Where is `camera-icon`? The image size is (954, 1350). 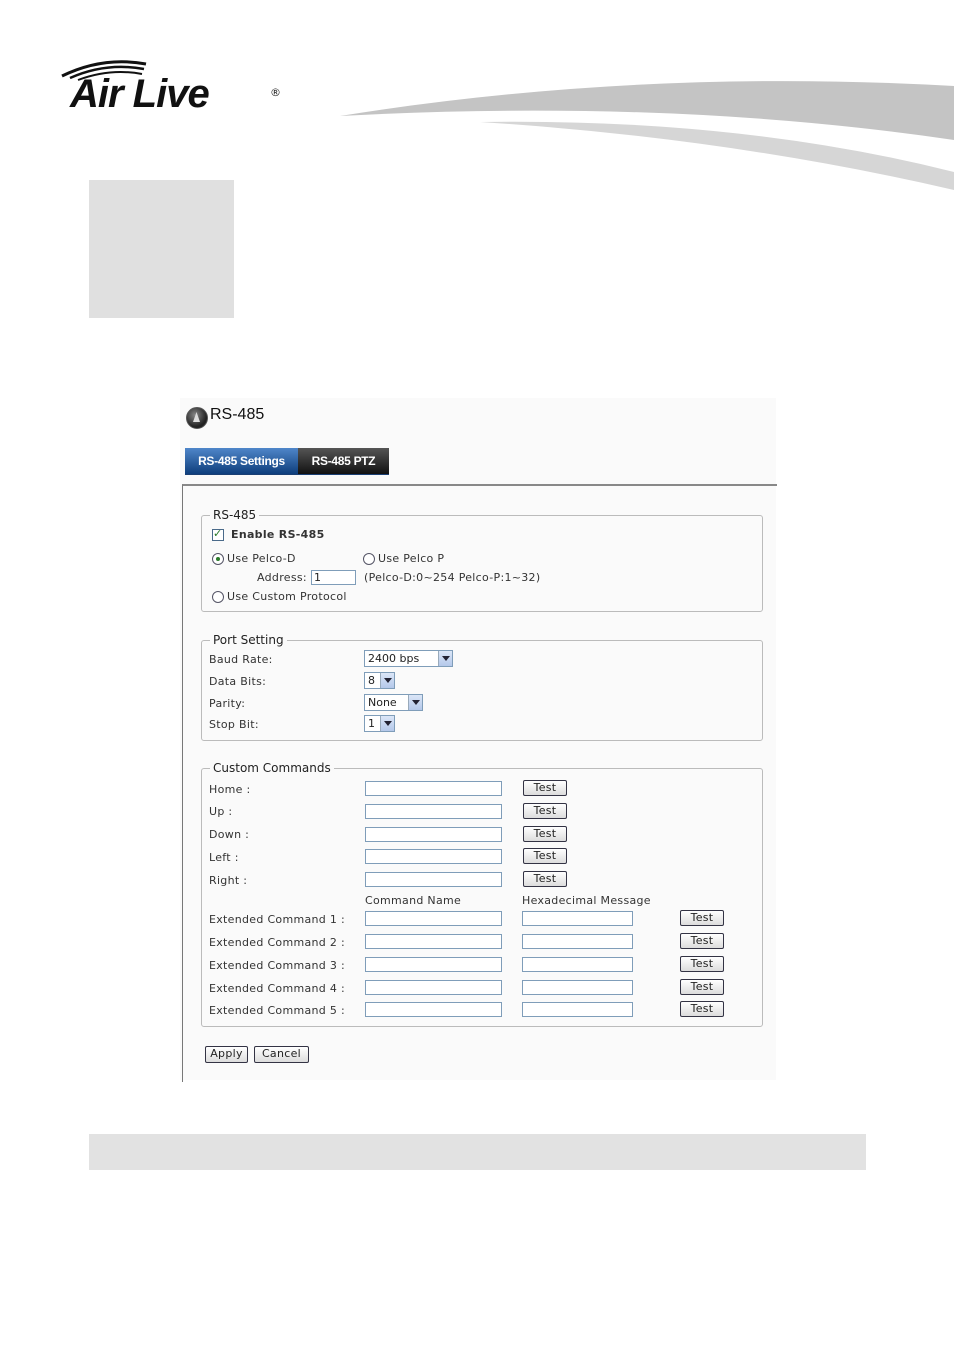 camera-icon is located at coordinates (197, 418).